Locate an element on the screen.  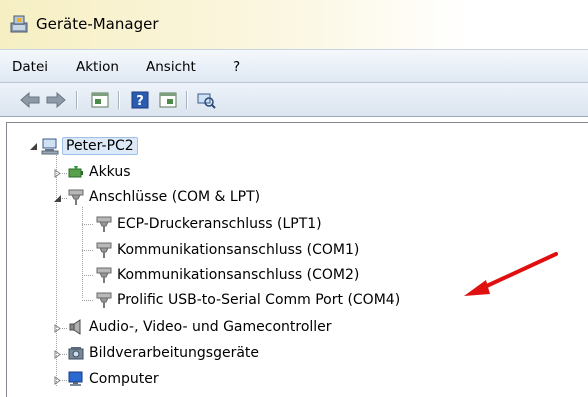
computer-root-icon is located at coordinates (50, 146).